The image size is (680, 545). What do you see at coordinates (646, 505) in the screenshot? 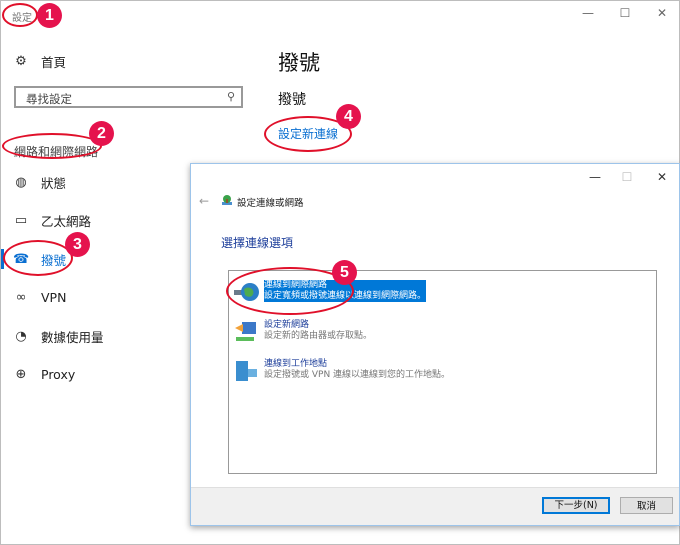
I see `cancel-button: 取消` at bounding box center [646, 505].